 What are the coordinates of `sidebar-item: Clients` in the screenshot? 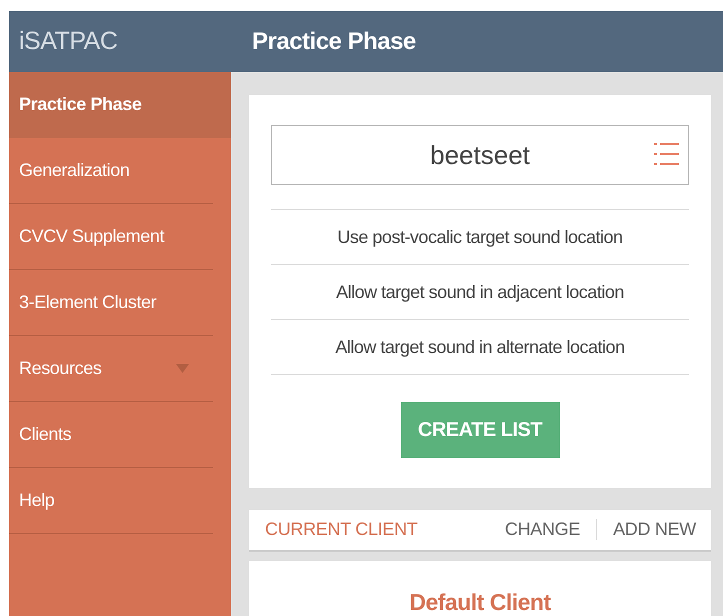 It's located at (111, 435).